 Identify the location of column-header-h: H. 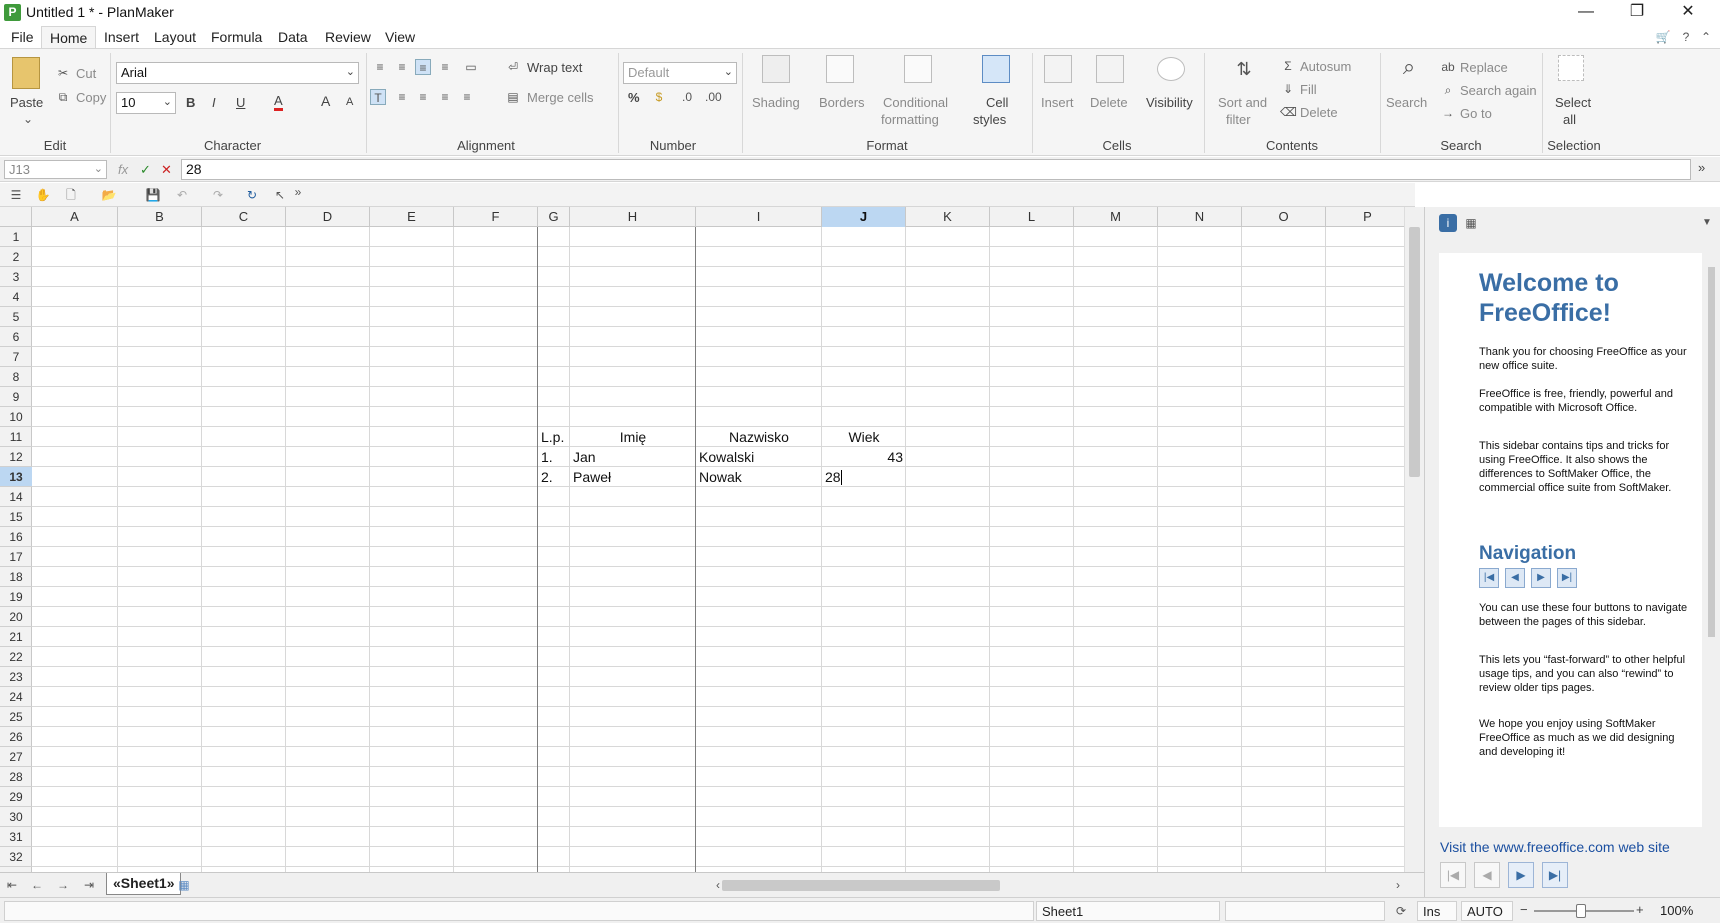
(633, 217).